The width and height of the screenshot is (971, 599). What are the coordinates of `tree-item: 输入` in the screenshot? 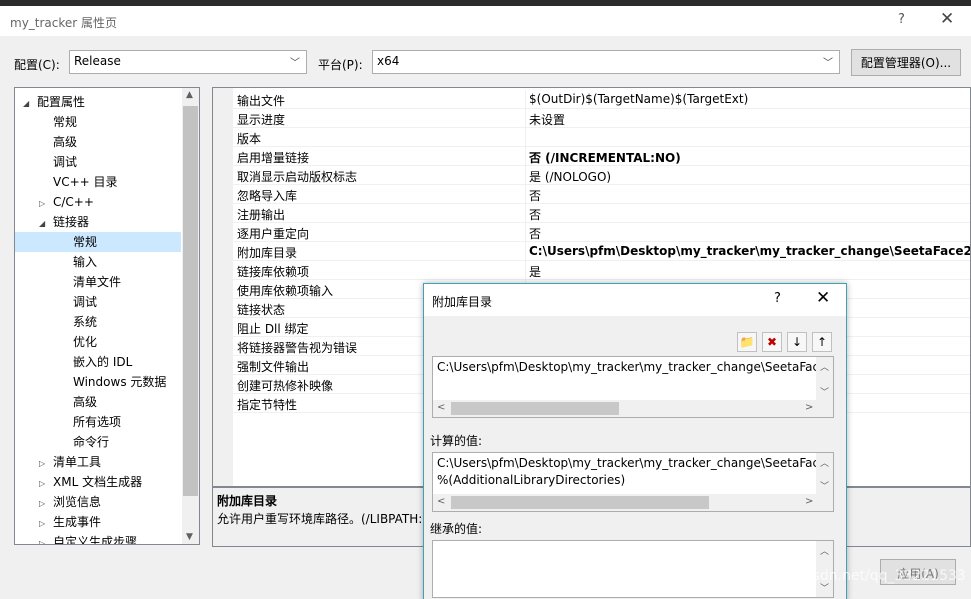 It's located at (98, 262).